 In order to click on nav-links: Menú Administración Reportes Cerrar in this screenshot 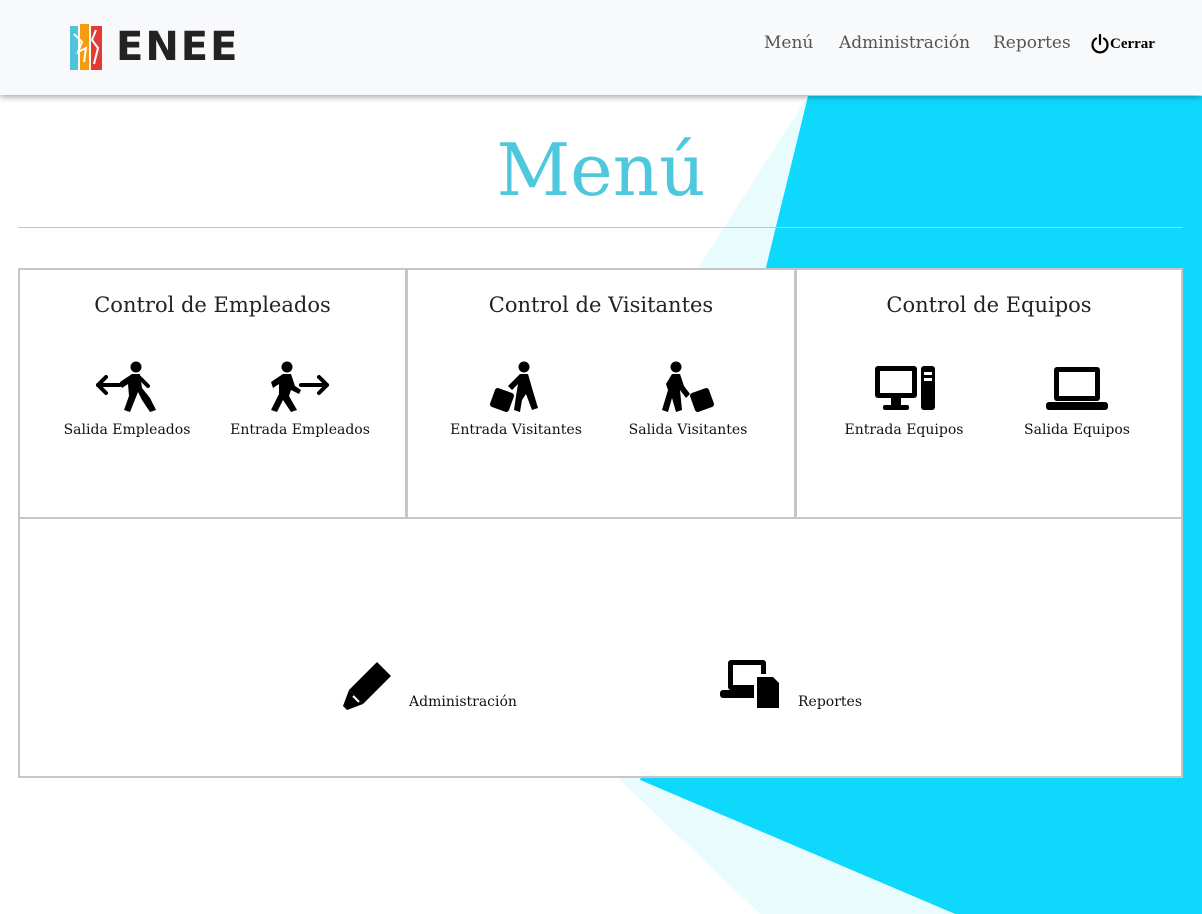, I will do `click(601, 48)`.